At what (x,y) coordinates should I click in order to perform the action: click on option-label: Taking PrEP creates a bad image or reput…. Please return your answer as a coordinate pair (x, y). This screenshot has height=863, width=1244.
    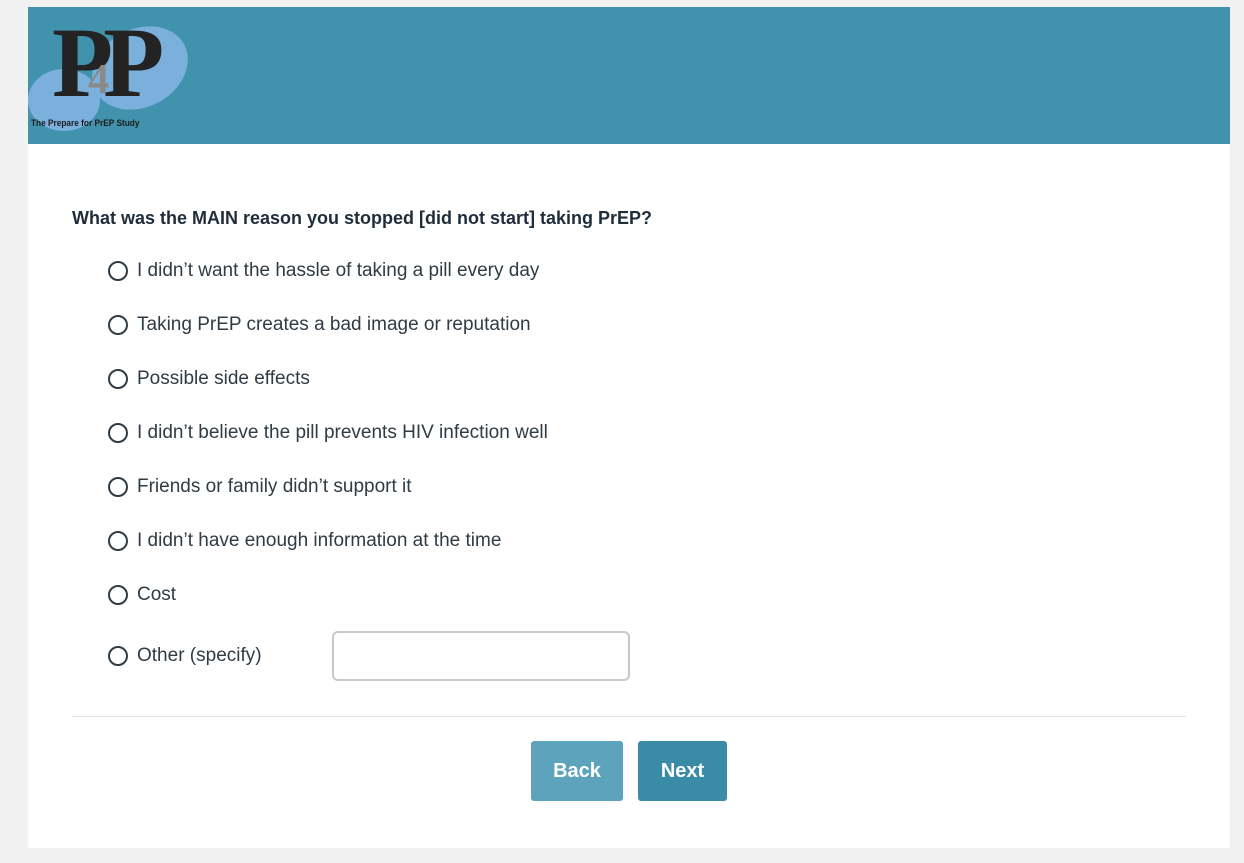
    Looking at the image, I should click on (334, 324).